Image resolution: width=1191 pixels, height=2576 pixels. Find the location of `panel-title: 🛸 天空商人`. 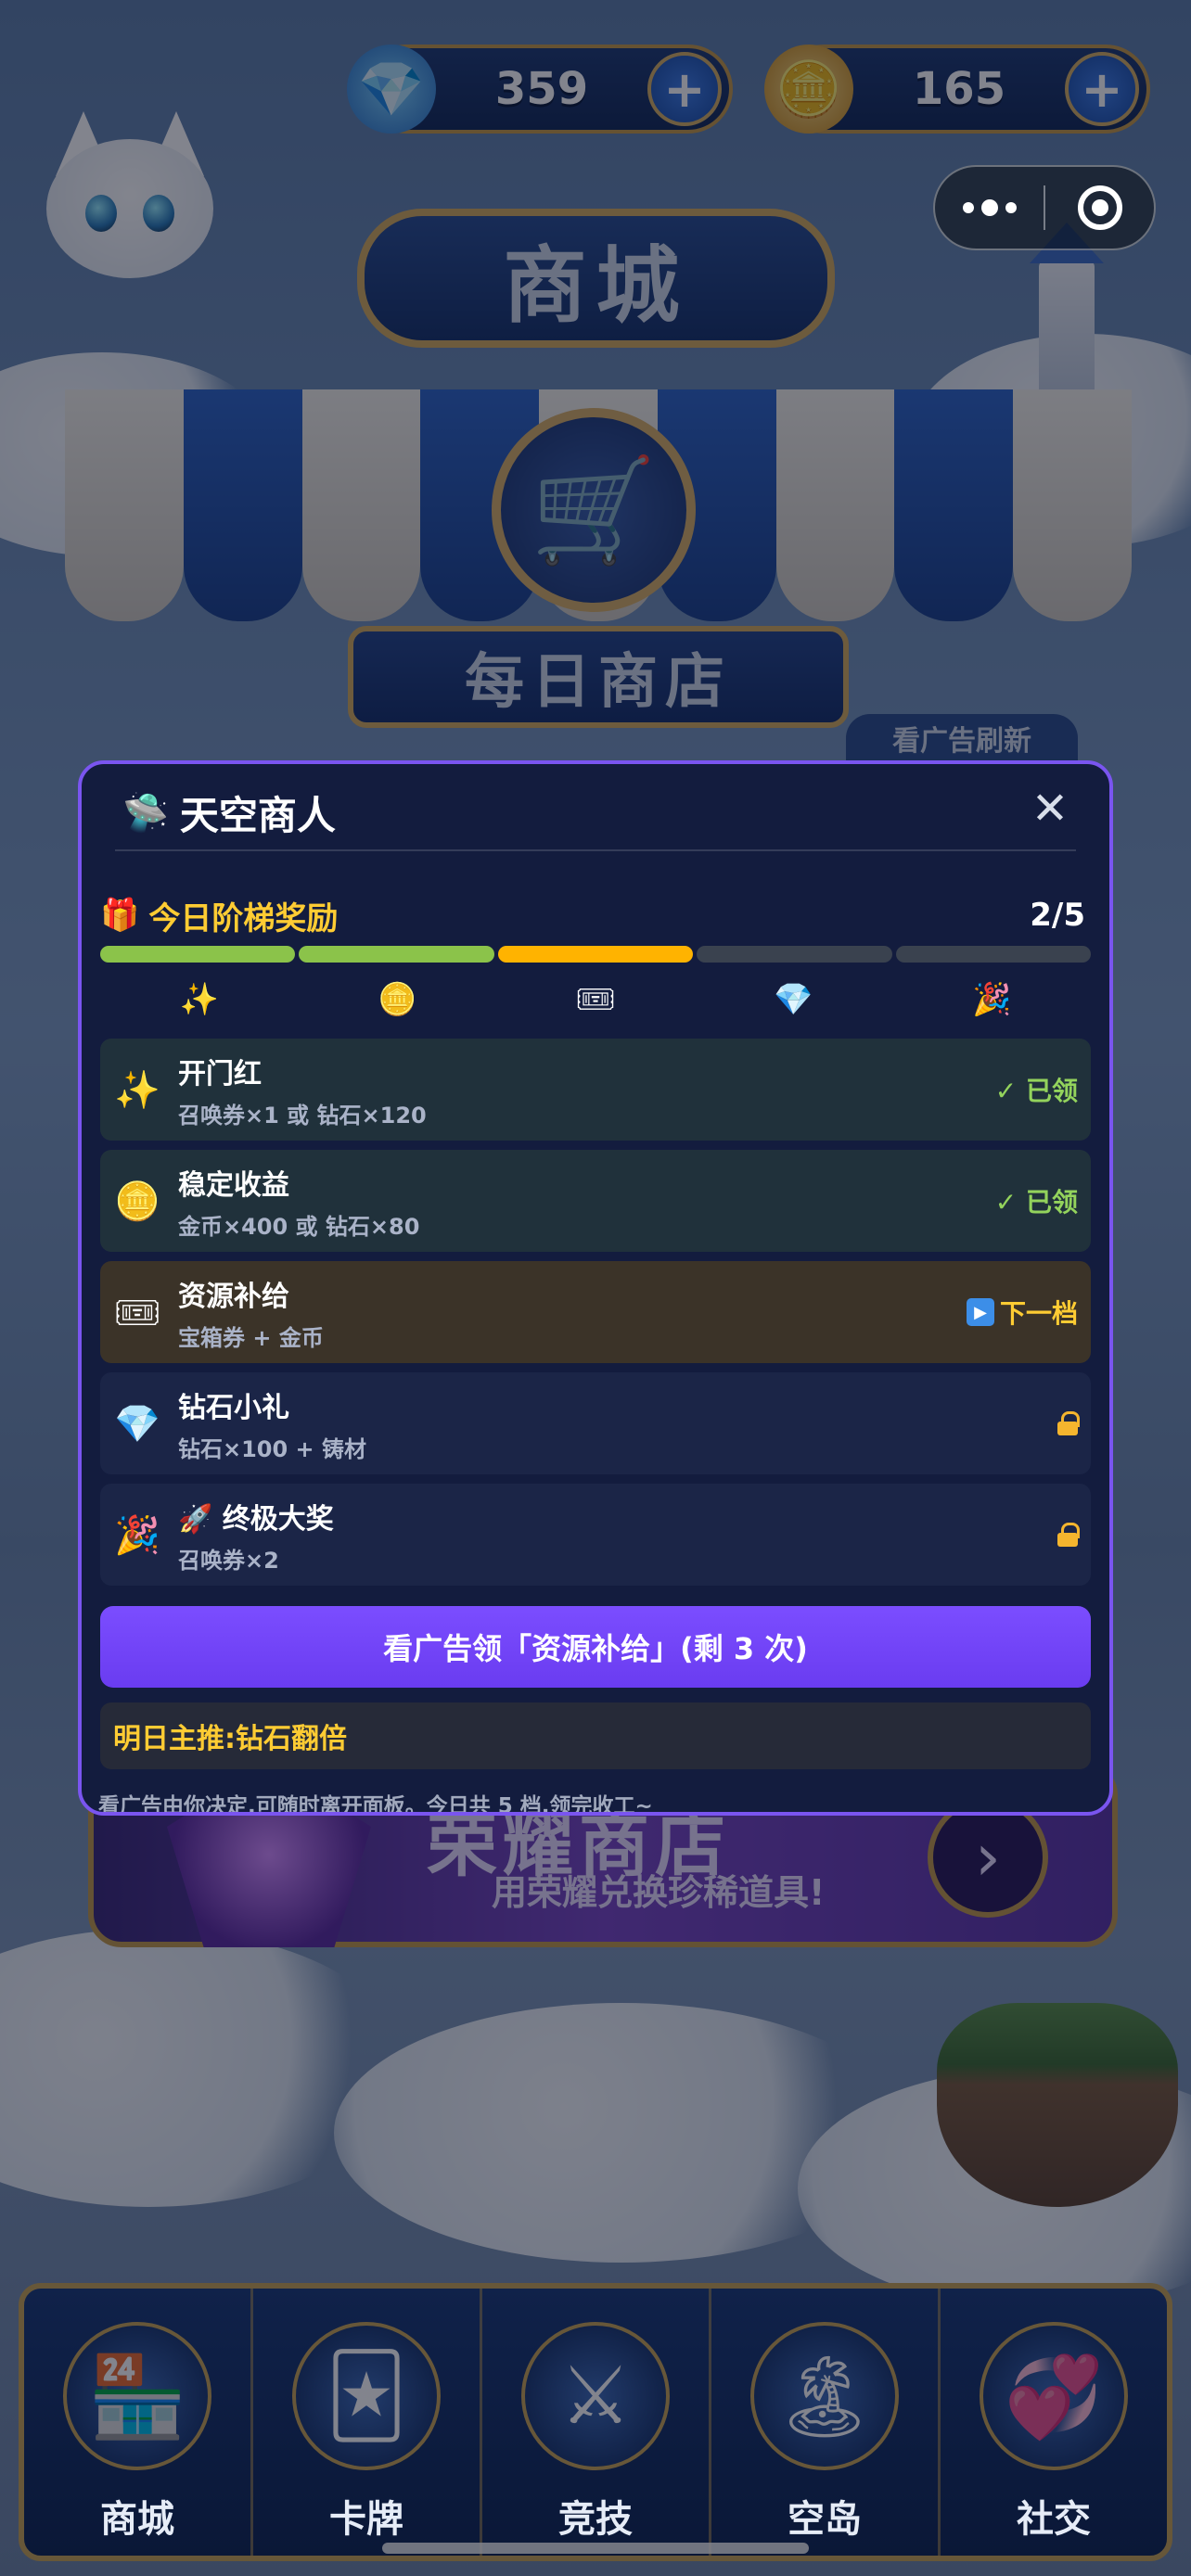

panel-title: 🛸 天空商人 is located at coordinates (229, 813).